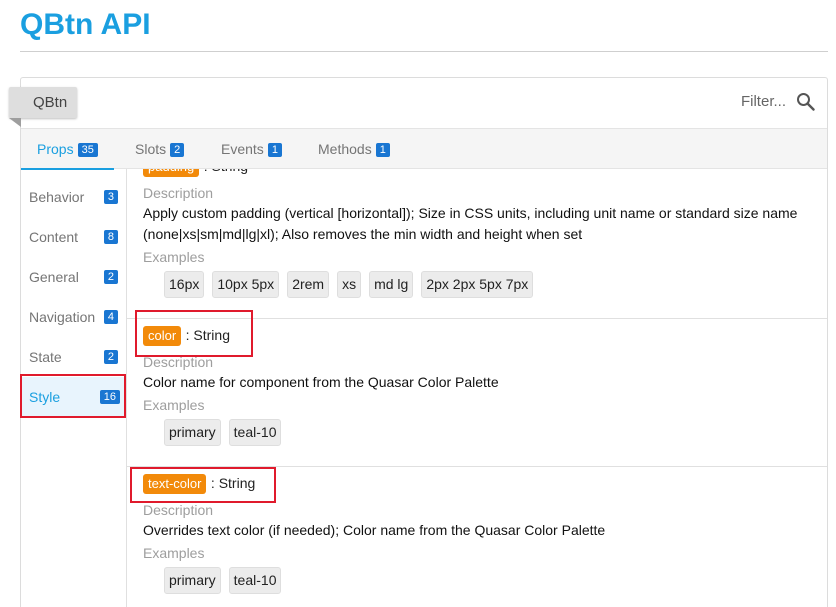  I want to click on sidebar-item-behavior: Behavior 3, so click(73, 197).